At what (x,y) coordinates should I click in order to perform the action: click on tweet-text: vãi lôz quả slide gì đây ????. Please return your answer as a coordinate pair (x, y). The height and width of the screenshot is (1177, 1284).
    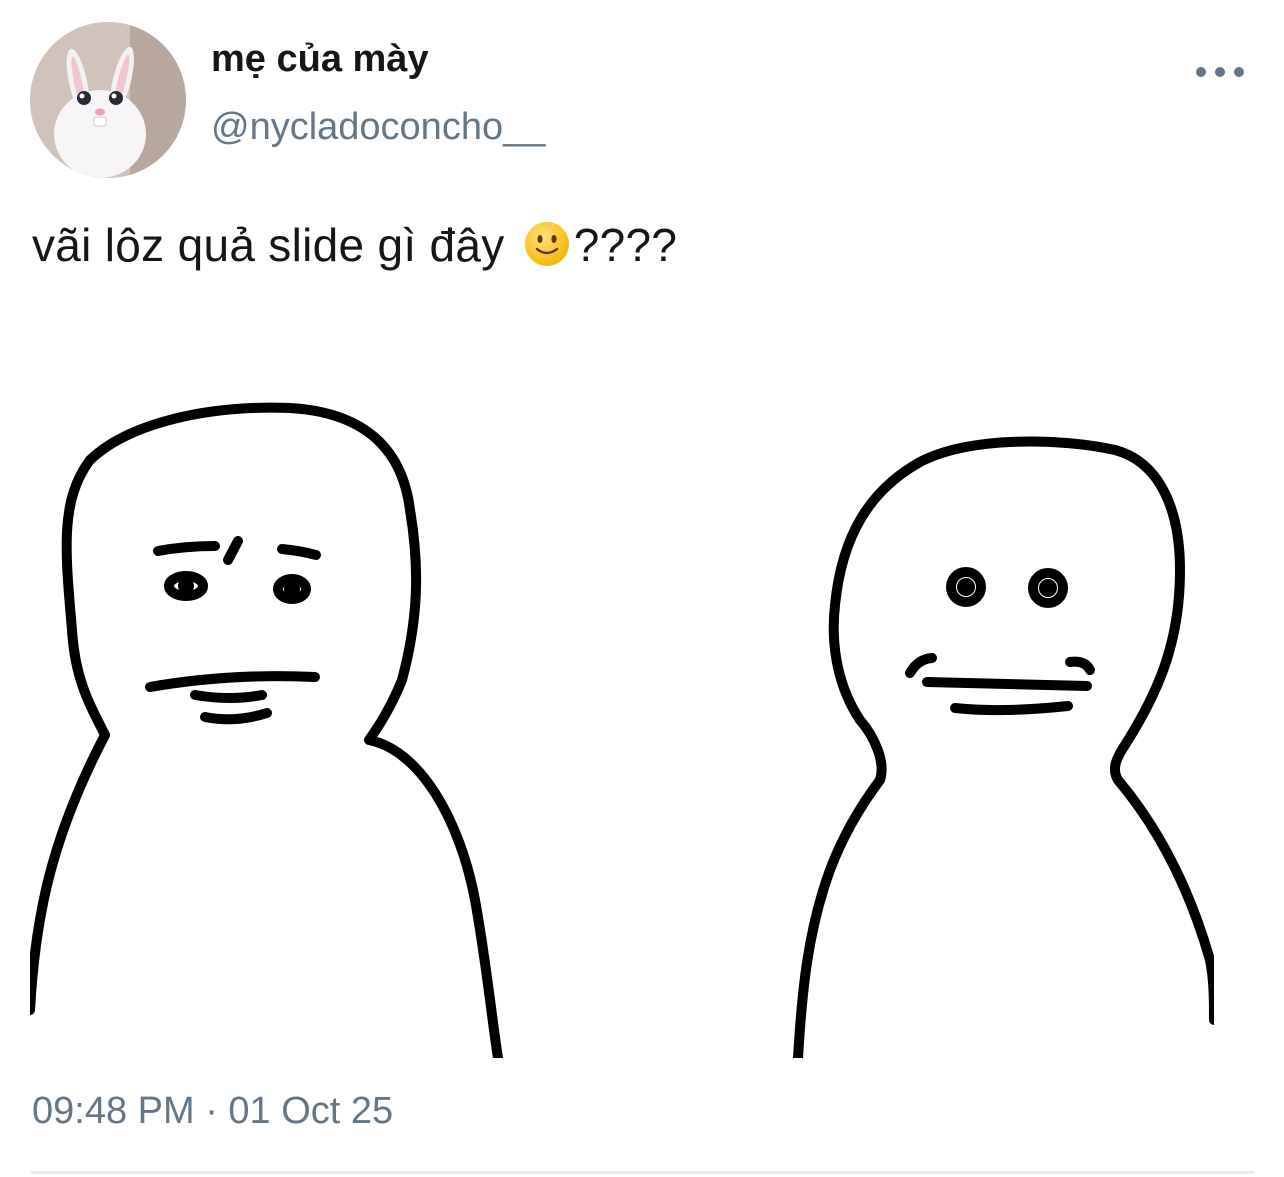
    Looking at the image, I should click on (354, 245).